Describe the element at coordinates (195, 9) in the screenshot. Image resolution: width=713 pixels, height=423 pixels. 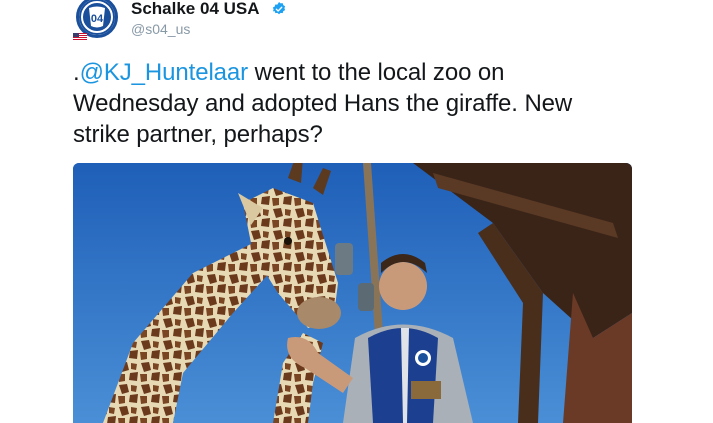
I see `display-name: Schalke 04 USA` at that location.